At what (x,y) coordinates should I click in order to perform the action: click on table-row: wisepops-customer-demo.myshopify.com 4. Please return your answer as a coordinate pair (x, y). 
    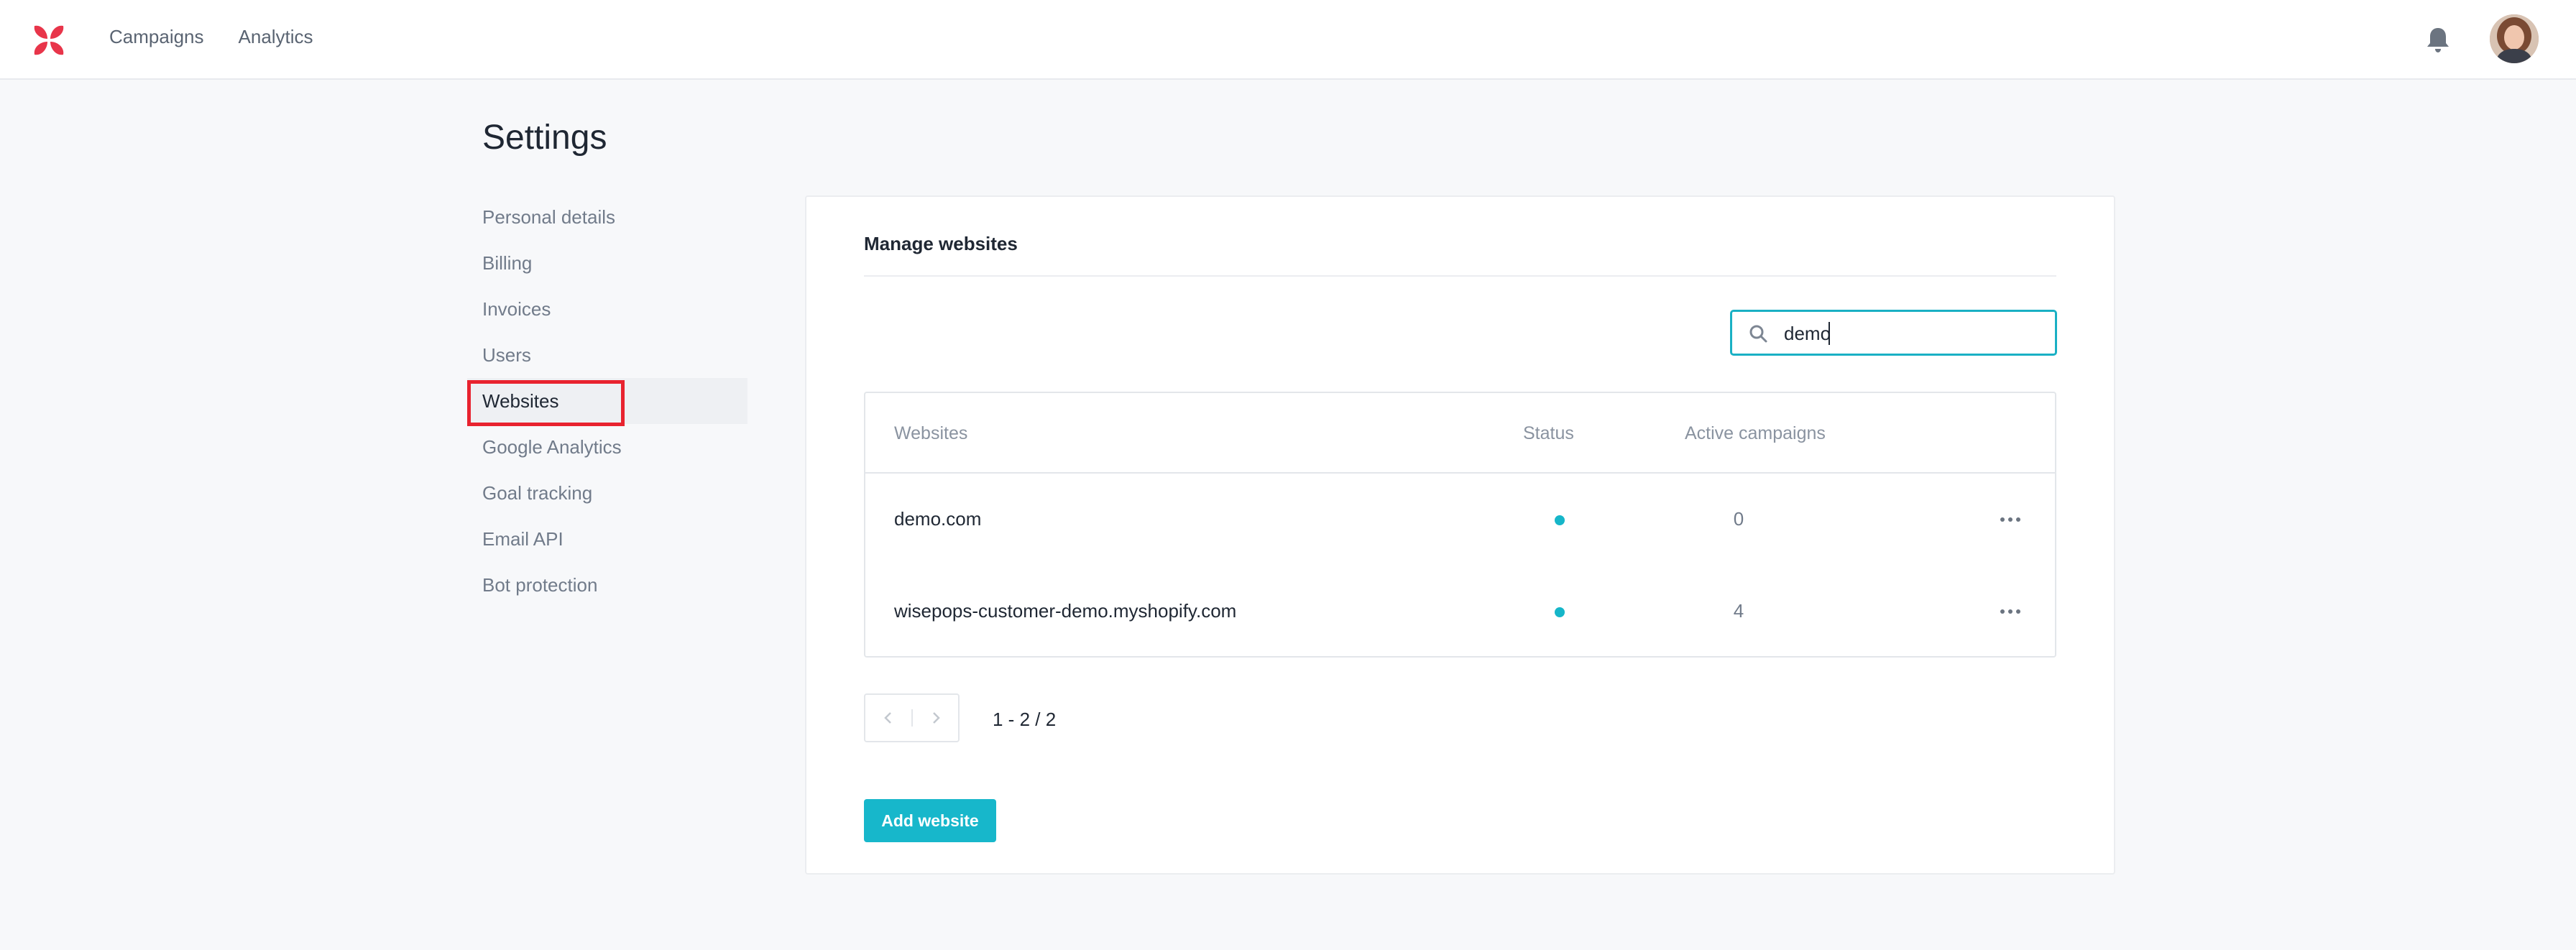
    Looking at the image, I should click on (1460, 612).